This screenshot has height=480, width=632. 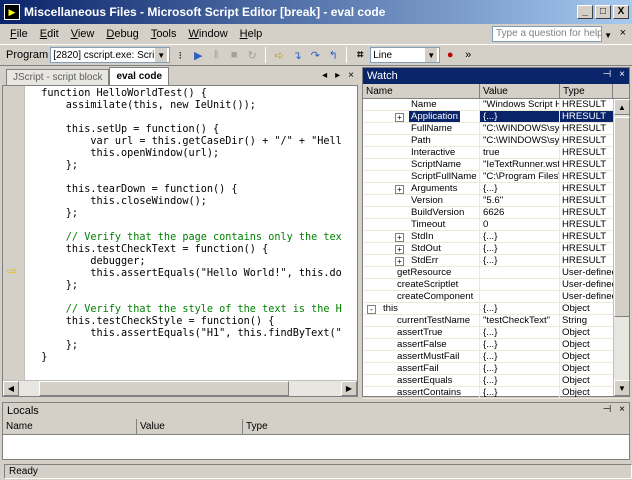 I want to click on maximize-button: □, so click(x=603, y=12).